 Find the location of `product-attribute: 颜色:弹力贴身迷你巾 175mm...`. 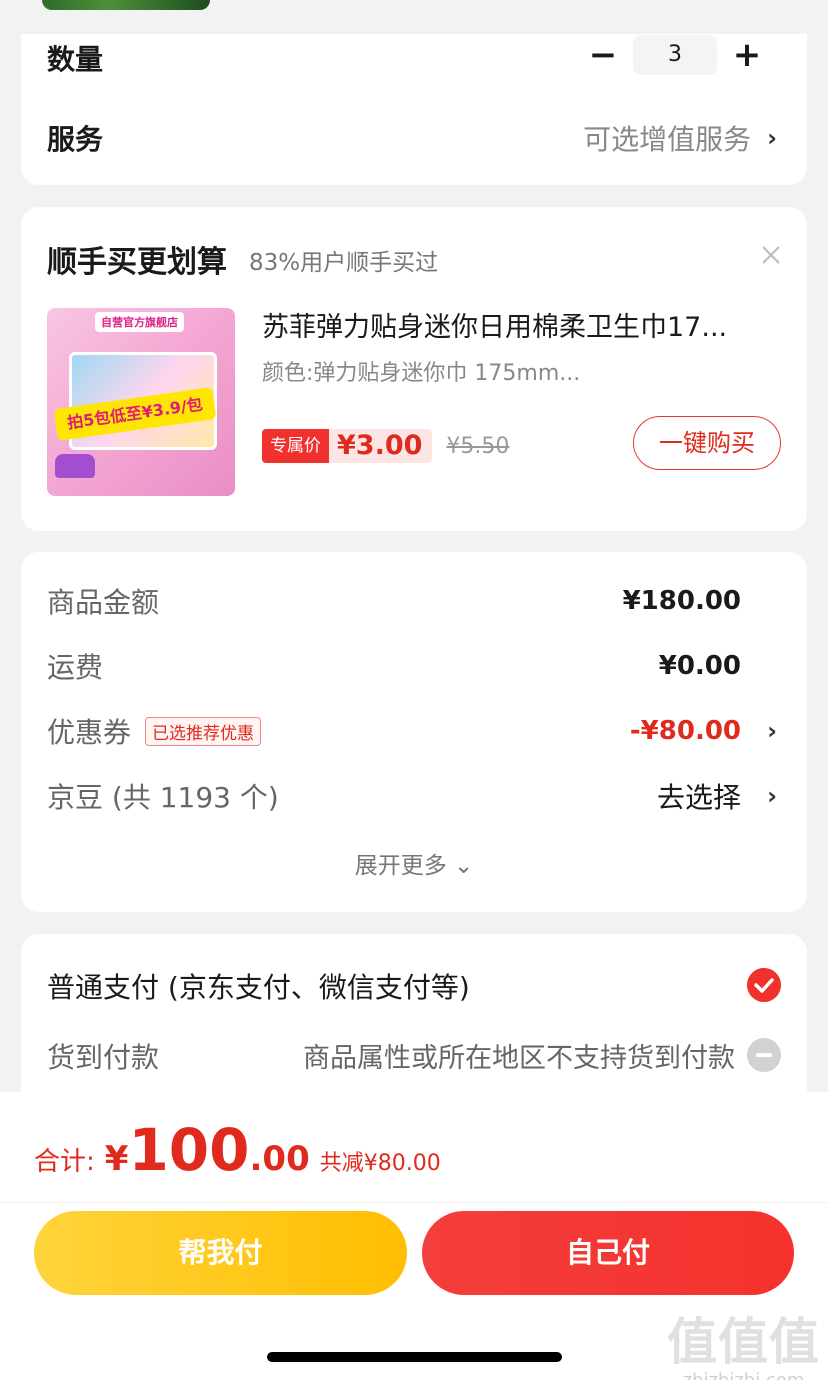

product-attribute: 颜色:弹力贴身迷你巾 175mm... is located at coordinates (421, 373).